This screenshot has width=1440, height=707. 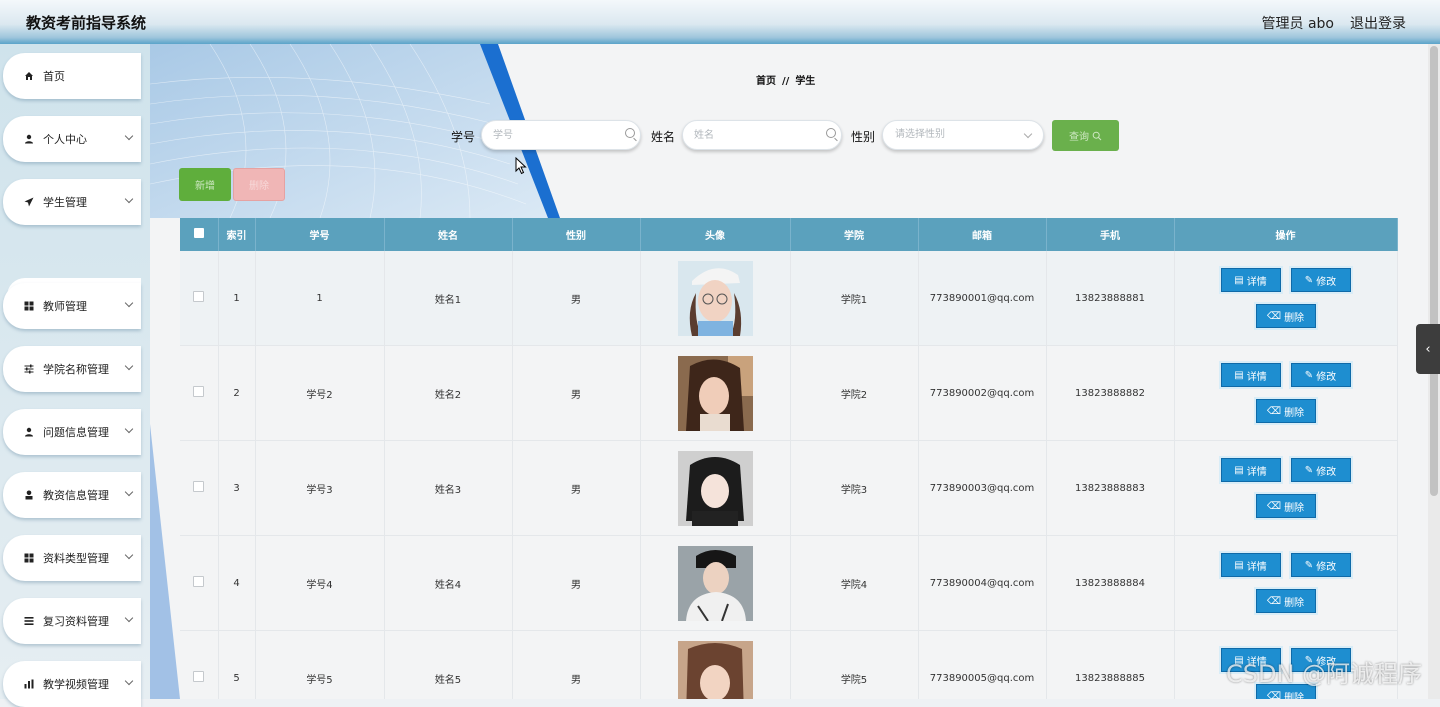 I want to click on sidebar-item-home: 首页, so click(x=72, y=76).